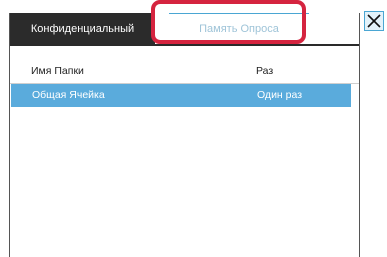 Image resolution: width=387 pixels, height=257 pixels. I want to click on row-folder-name: Общая Ячейка, so click(68, 95).